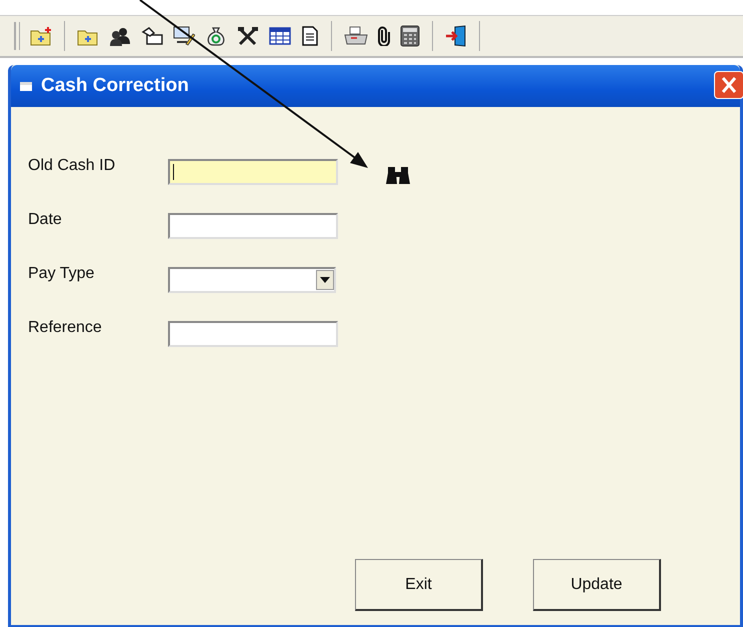 Image resolution: width=743 pixels, height=627 pixels. I want to click on new-folder-icon, so click(41, 36).